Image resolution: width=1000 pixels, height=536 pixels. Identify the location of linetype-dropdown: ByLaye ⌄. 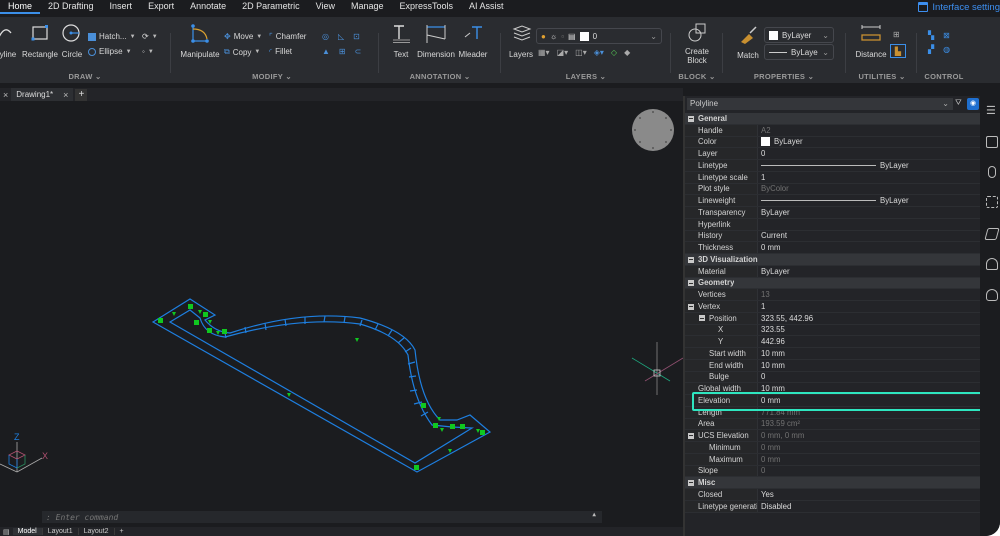
(799, 52).